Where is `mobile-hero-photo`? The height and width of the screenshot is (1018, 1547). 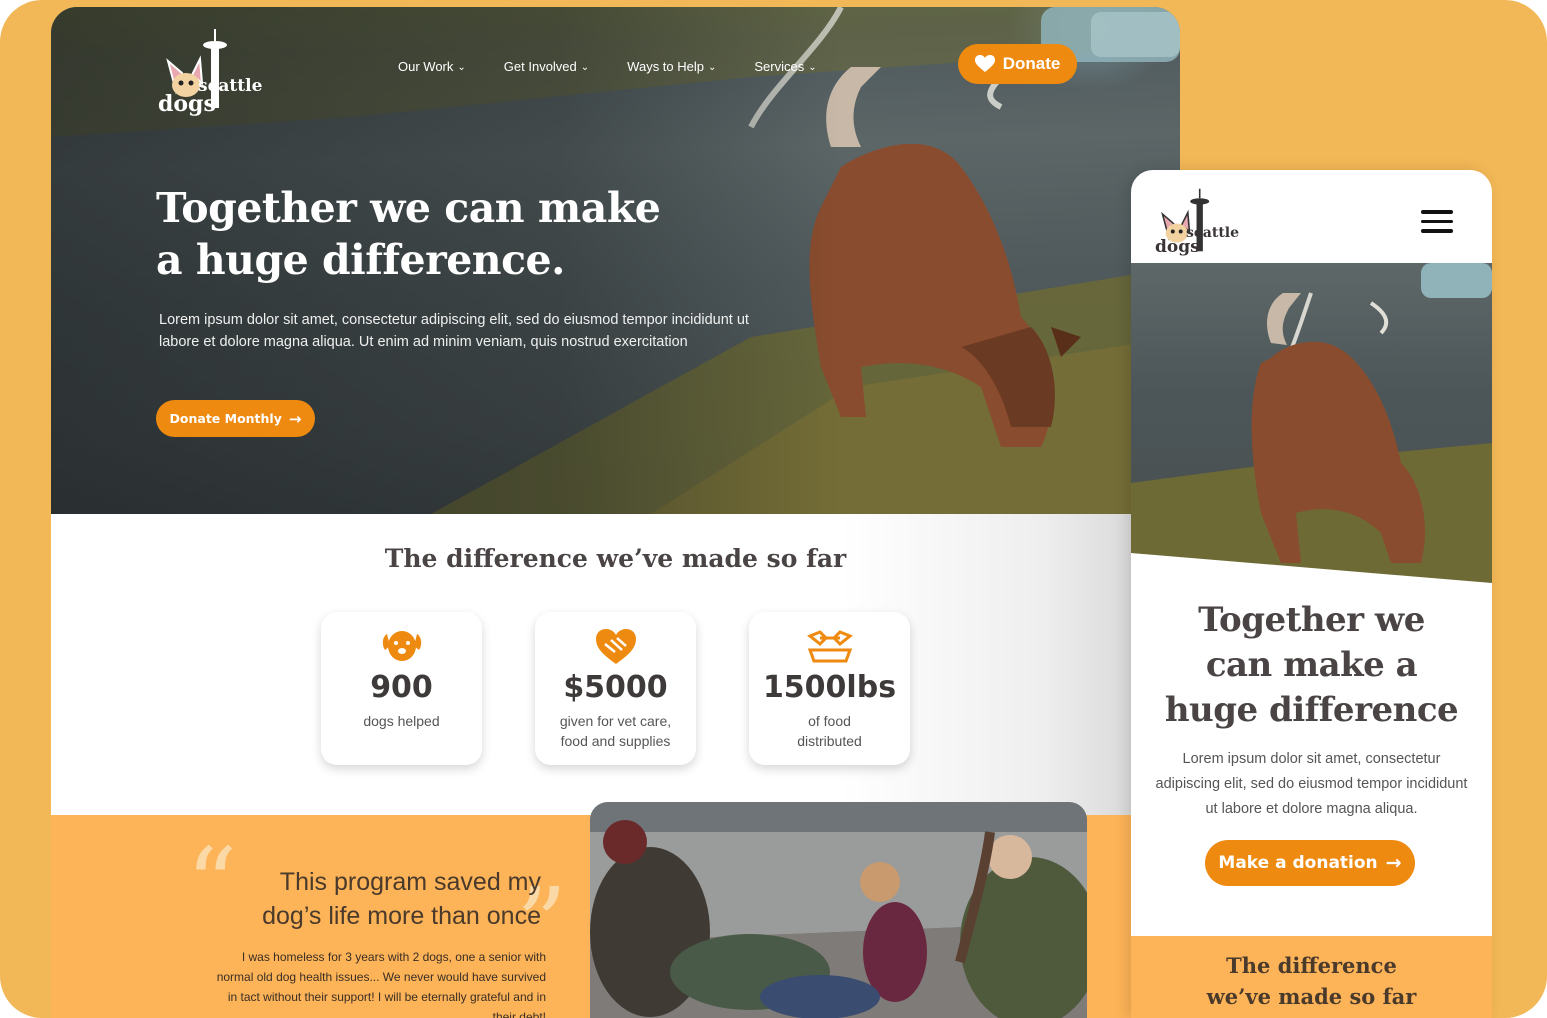 mobile-hero-photo is located at coordinates (1311, 428).